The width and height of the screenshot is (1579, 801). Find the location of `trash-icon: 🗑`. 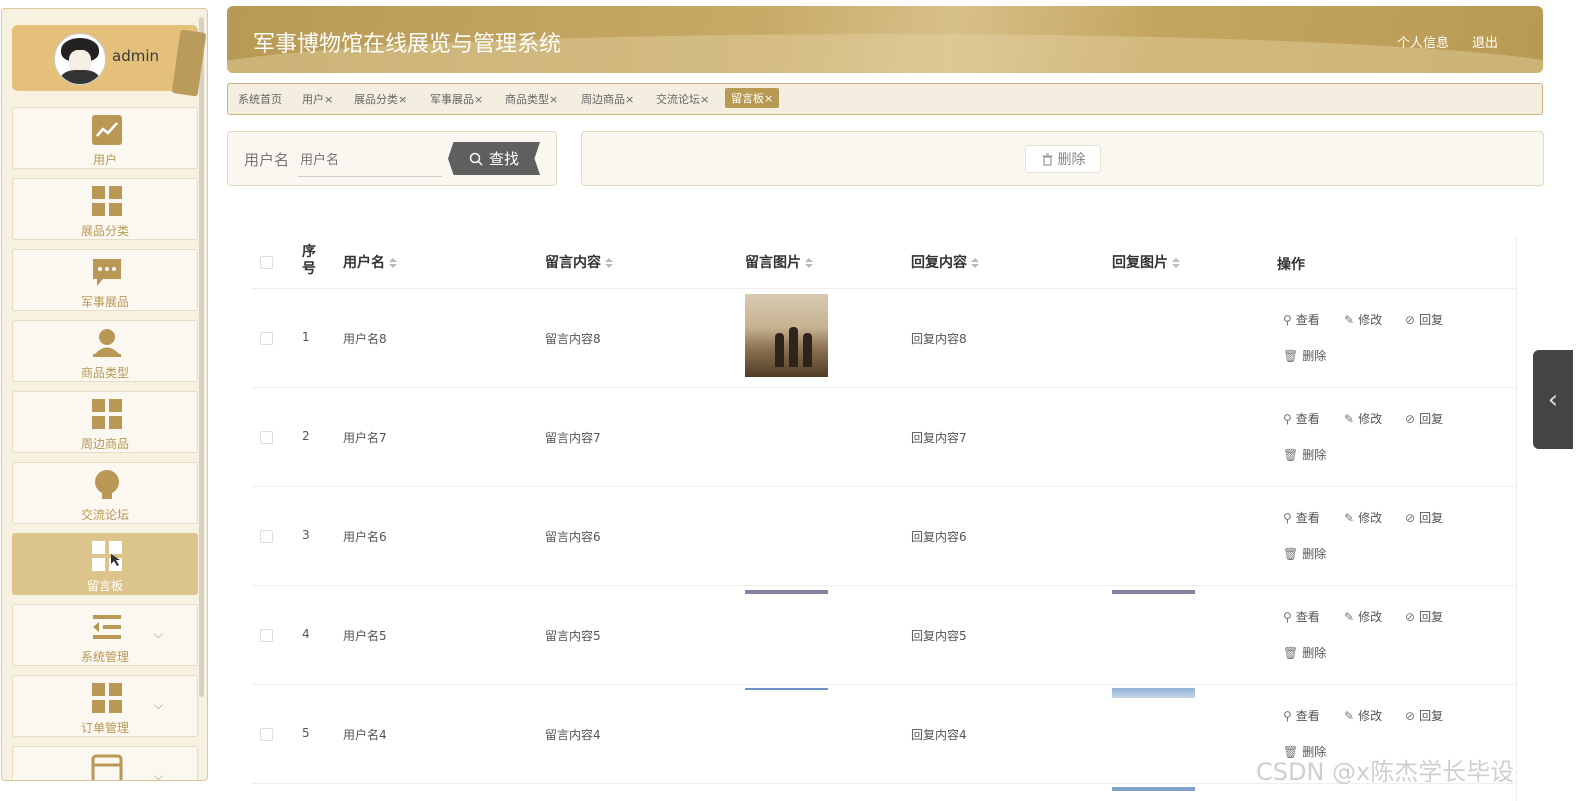

trash-icon: 🗑 is located at coordinates (1291, 356).